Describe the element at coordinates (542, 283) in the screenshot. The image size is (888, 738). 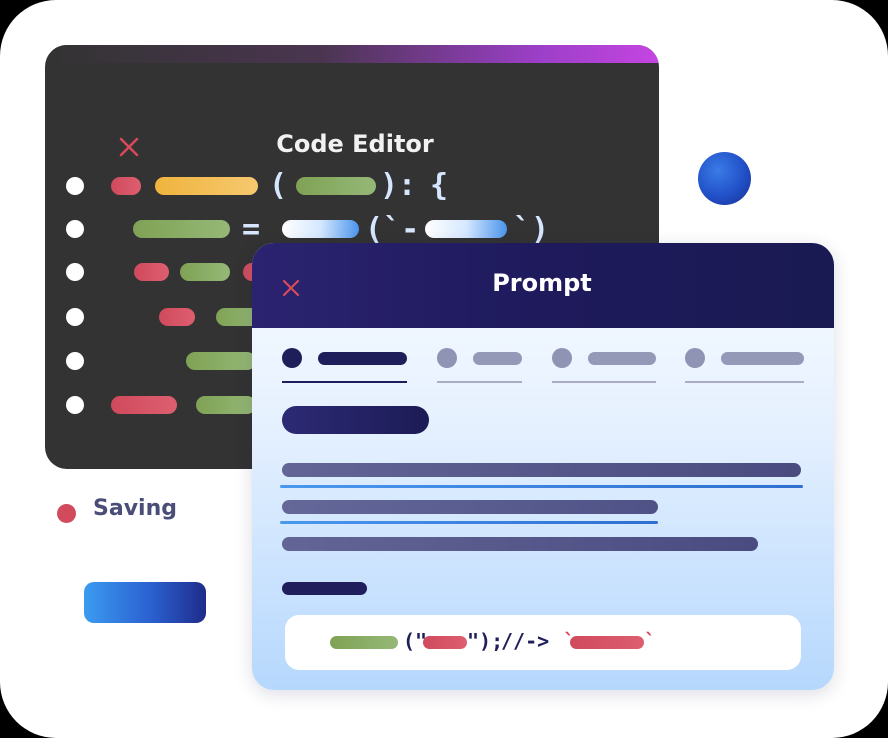
I see `prompt-title: Prompt` at that location.